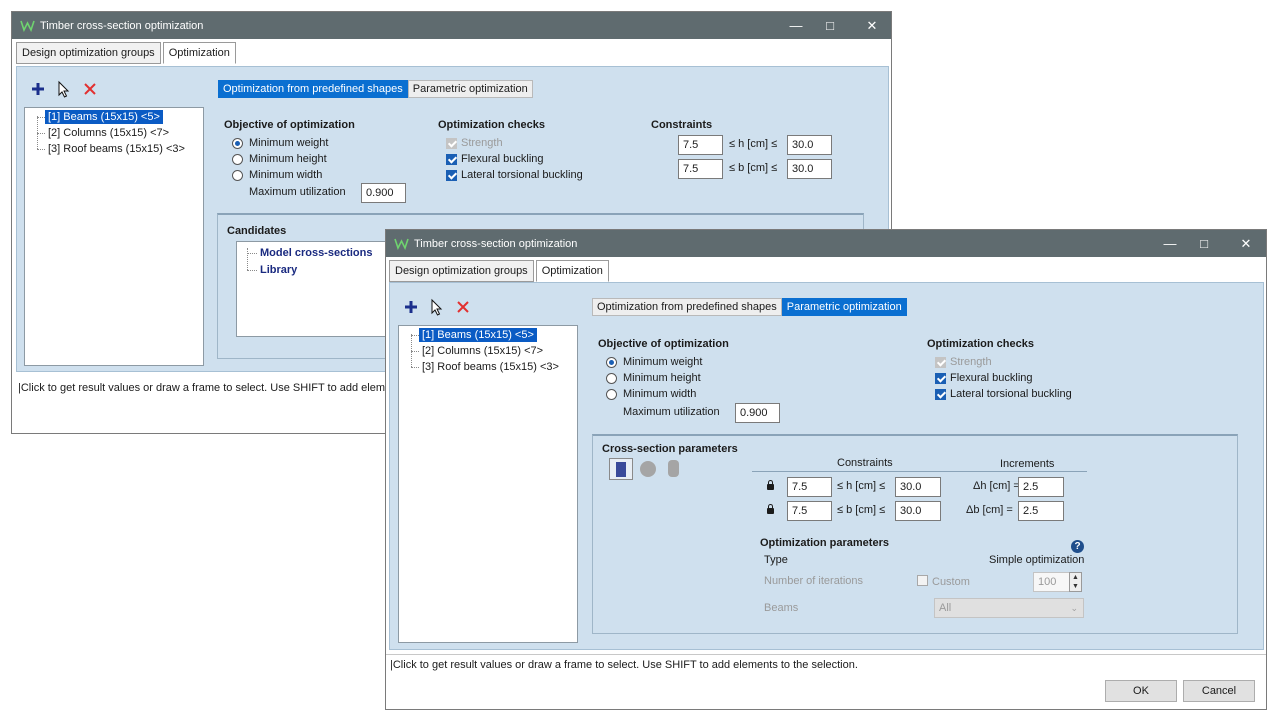  What do you see at coordinates (491, 125) in the screenshot?
I see `checks-header: Optimization checks` at bounding box center [491, 125].